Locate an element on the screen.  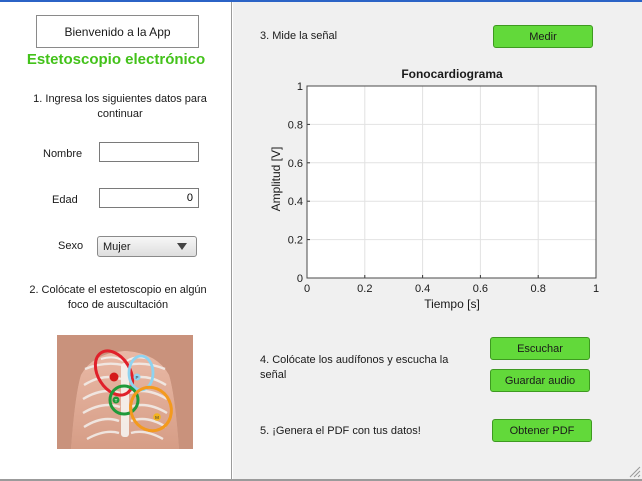
listen-button: Escuchar is located at coordinates (540, 348).